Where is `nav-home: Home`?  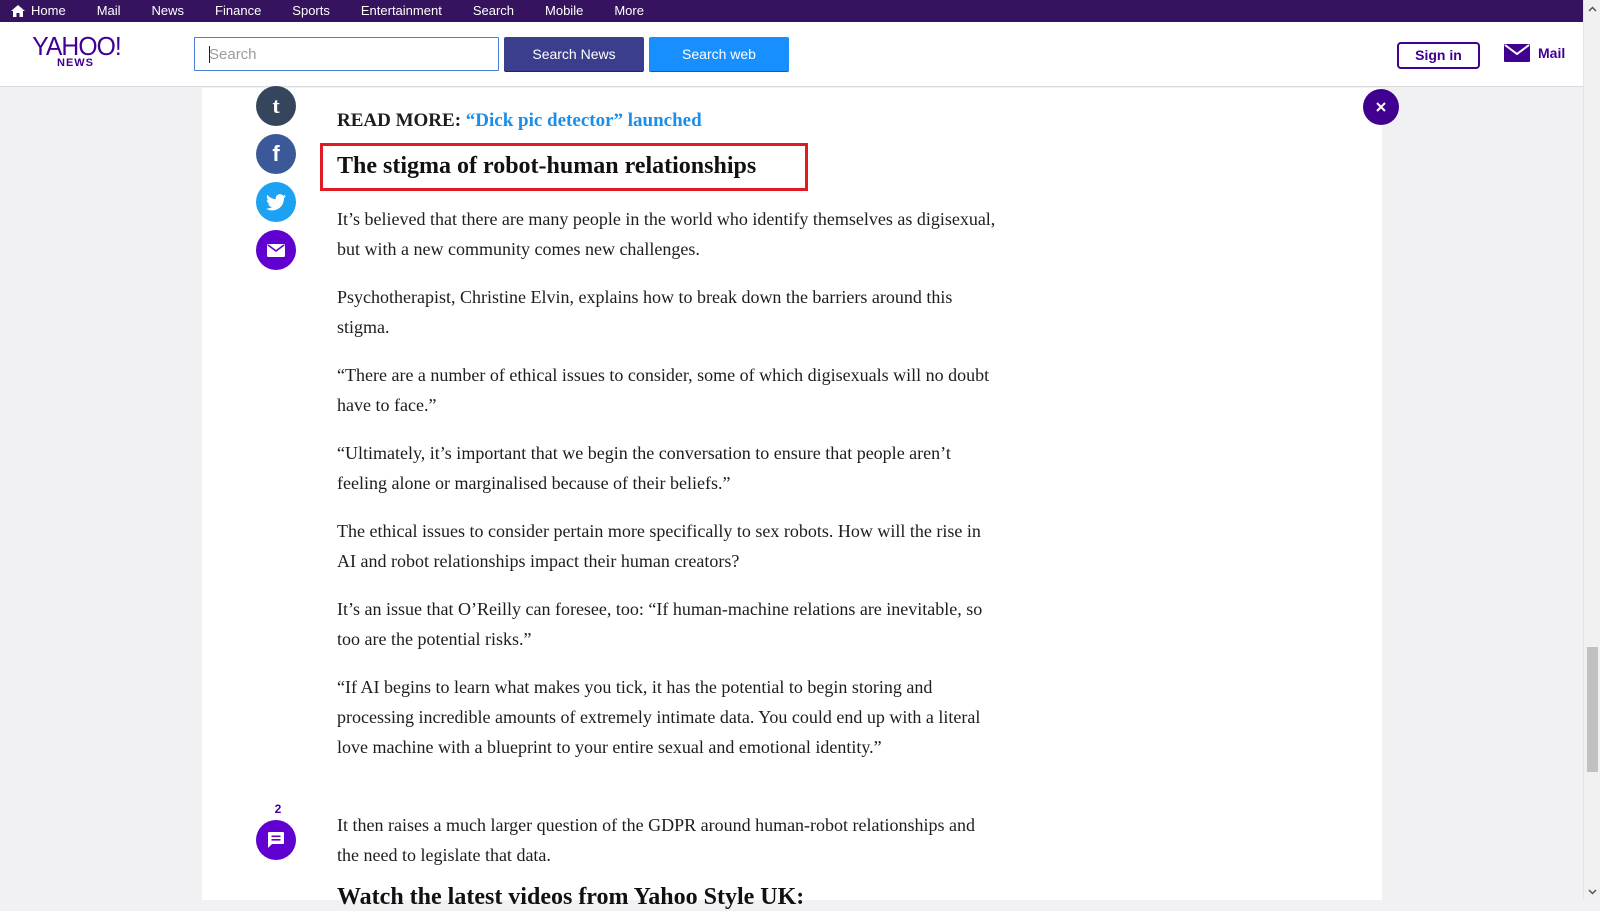
nav-home: Home is located at coordinates (38, 11).